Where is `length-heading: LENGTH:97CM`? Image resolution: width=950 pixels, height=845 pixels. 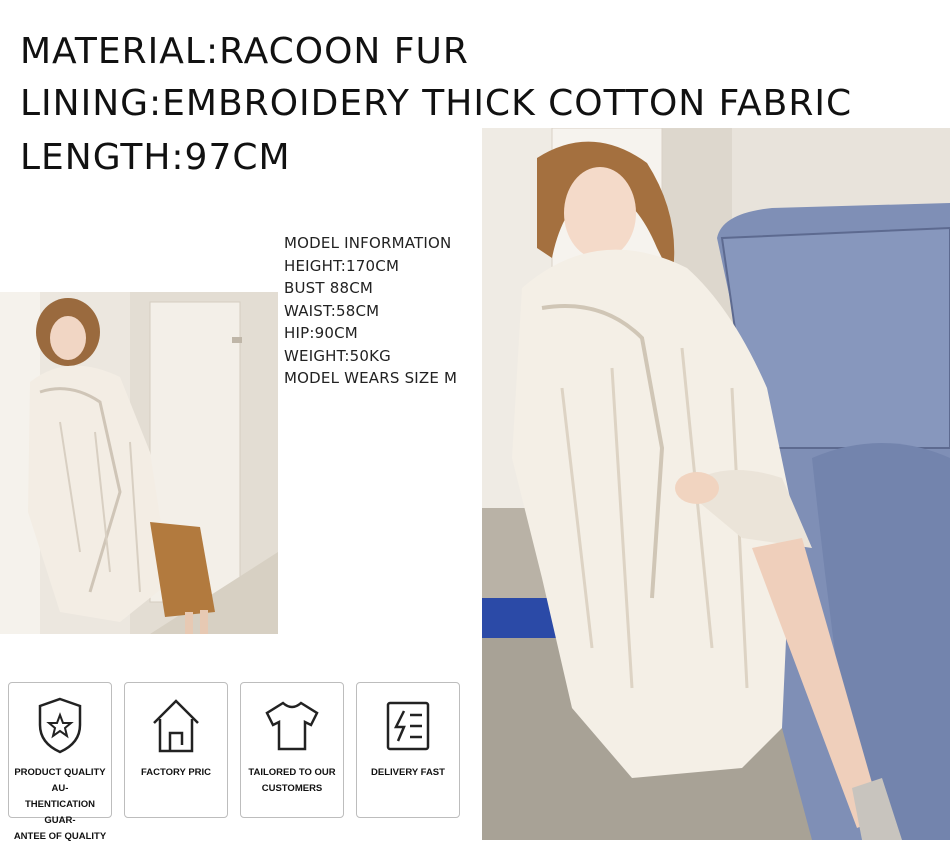 length-heading: LENGTH:97CM is located at coordinates (155, 157).